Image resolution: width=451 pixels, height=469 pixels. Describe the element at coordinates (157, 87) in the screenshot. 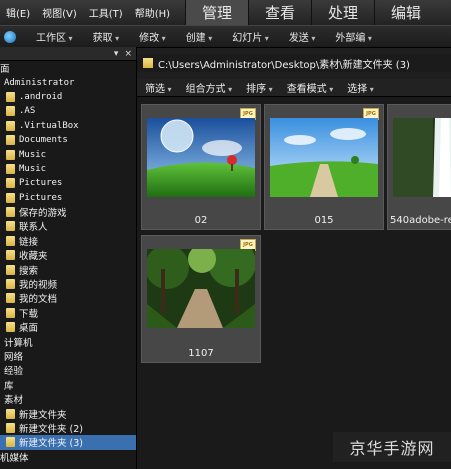

I see `filter-button: 筛选` at that location.